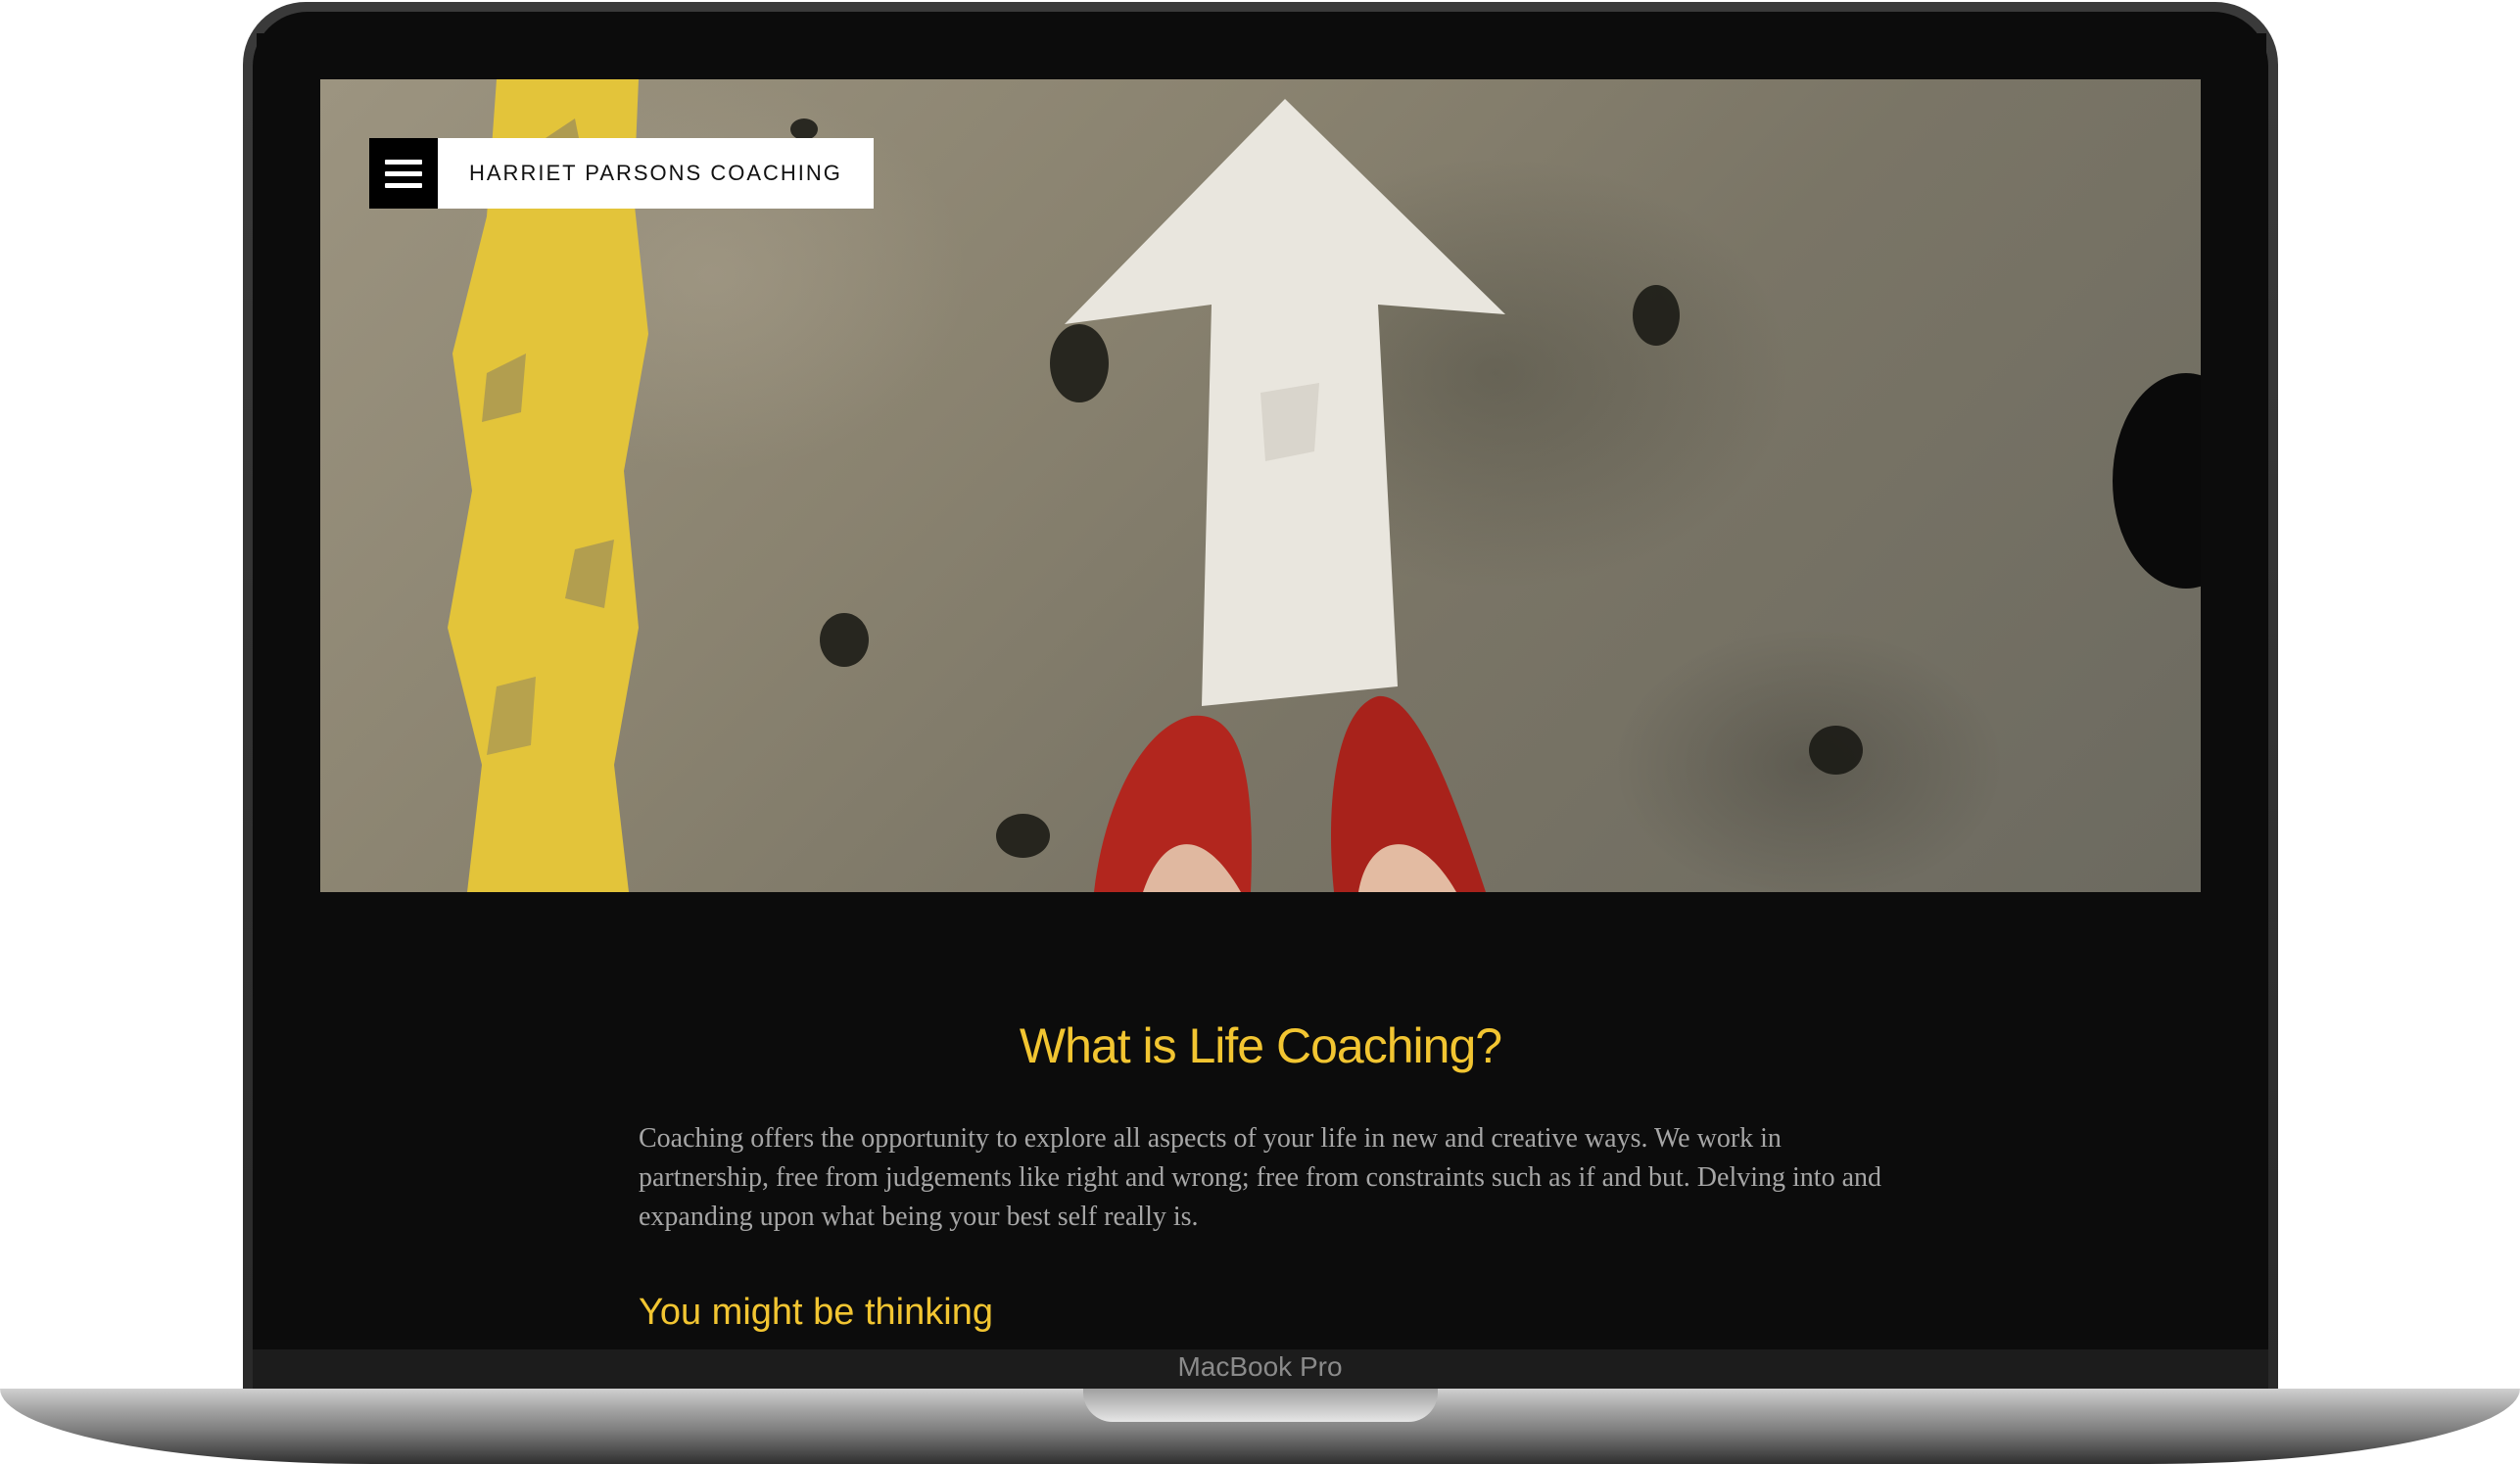 This screenshot has height=1464, width=2520. I want to click on device-label: MacBook Pro, so click(1260, 1367).